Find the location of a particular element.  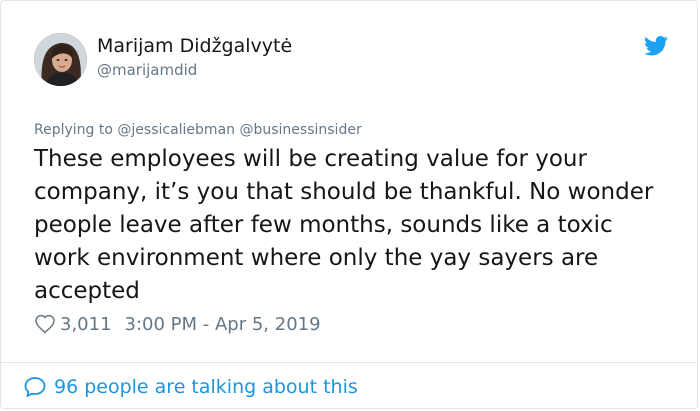

avatar is located at coordinates (60, 59).